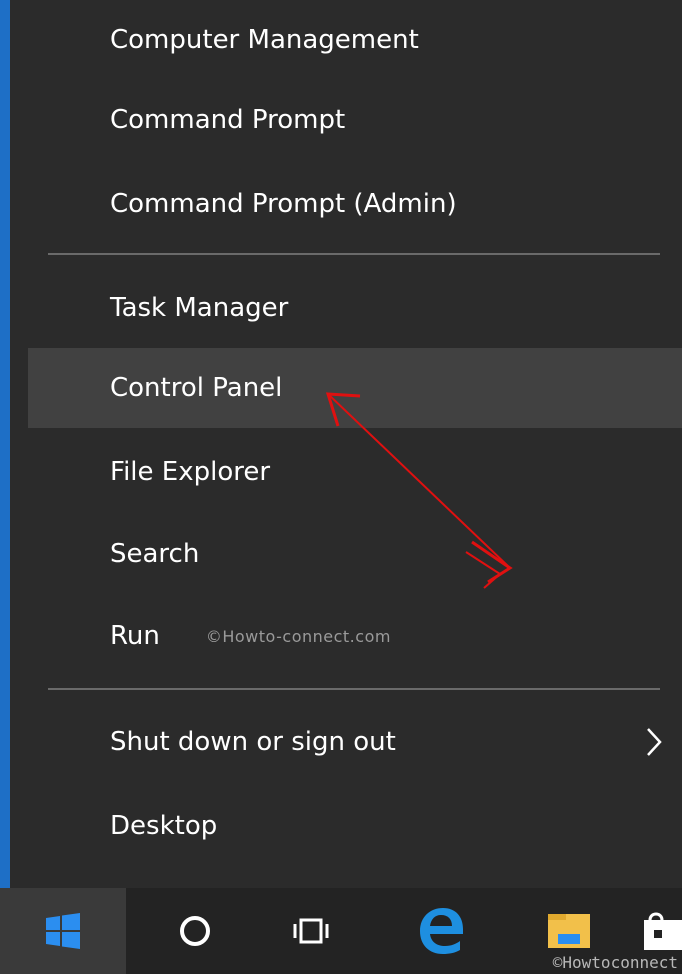  What do you see at coordinates (5, 444) in the screenshot?
I see `desktop-background-strip` at bounding box center [5, 444].